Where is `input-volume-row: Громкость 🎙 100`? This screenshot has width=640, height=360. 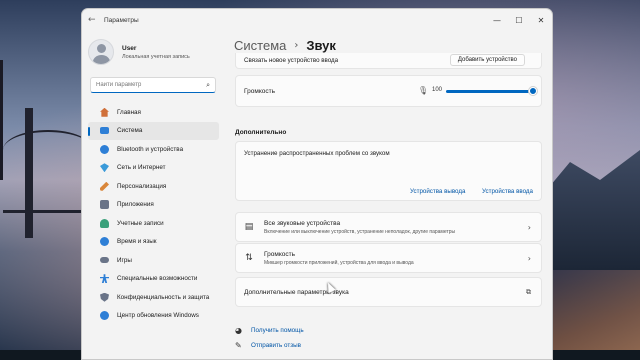
input-volume-row: Громкость 🎙 100 is located at coordinates (388, 91).